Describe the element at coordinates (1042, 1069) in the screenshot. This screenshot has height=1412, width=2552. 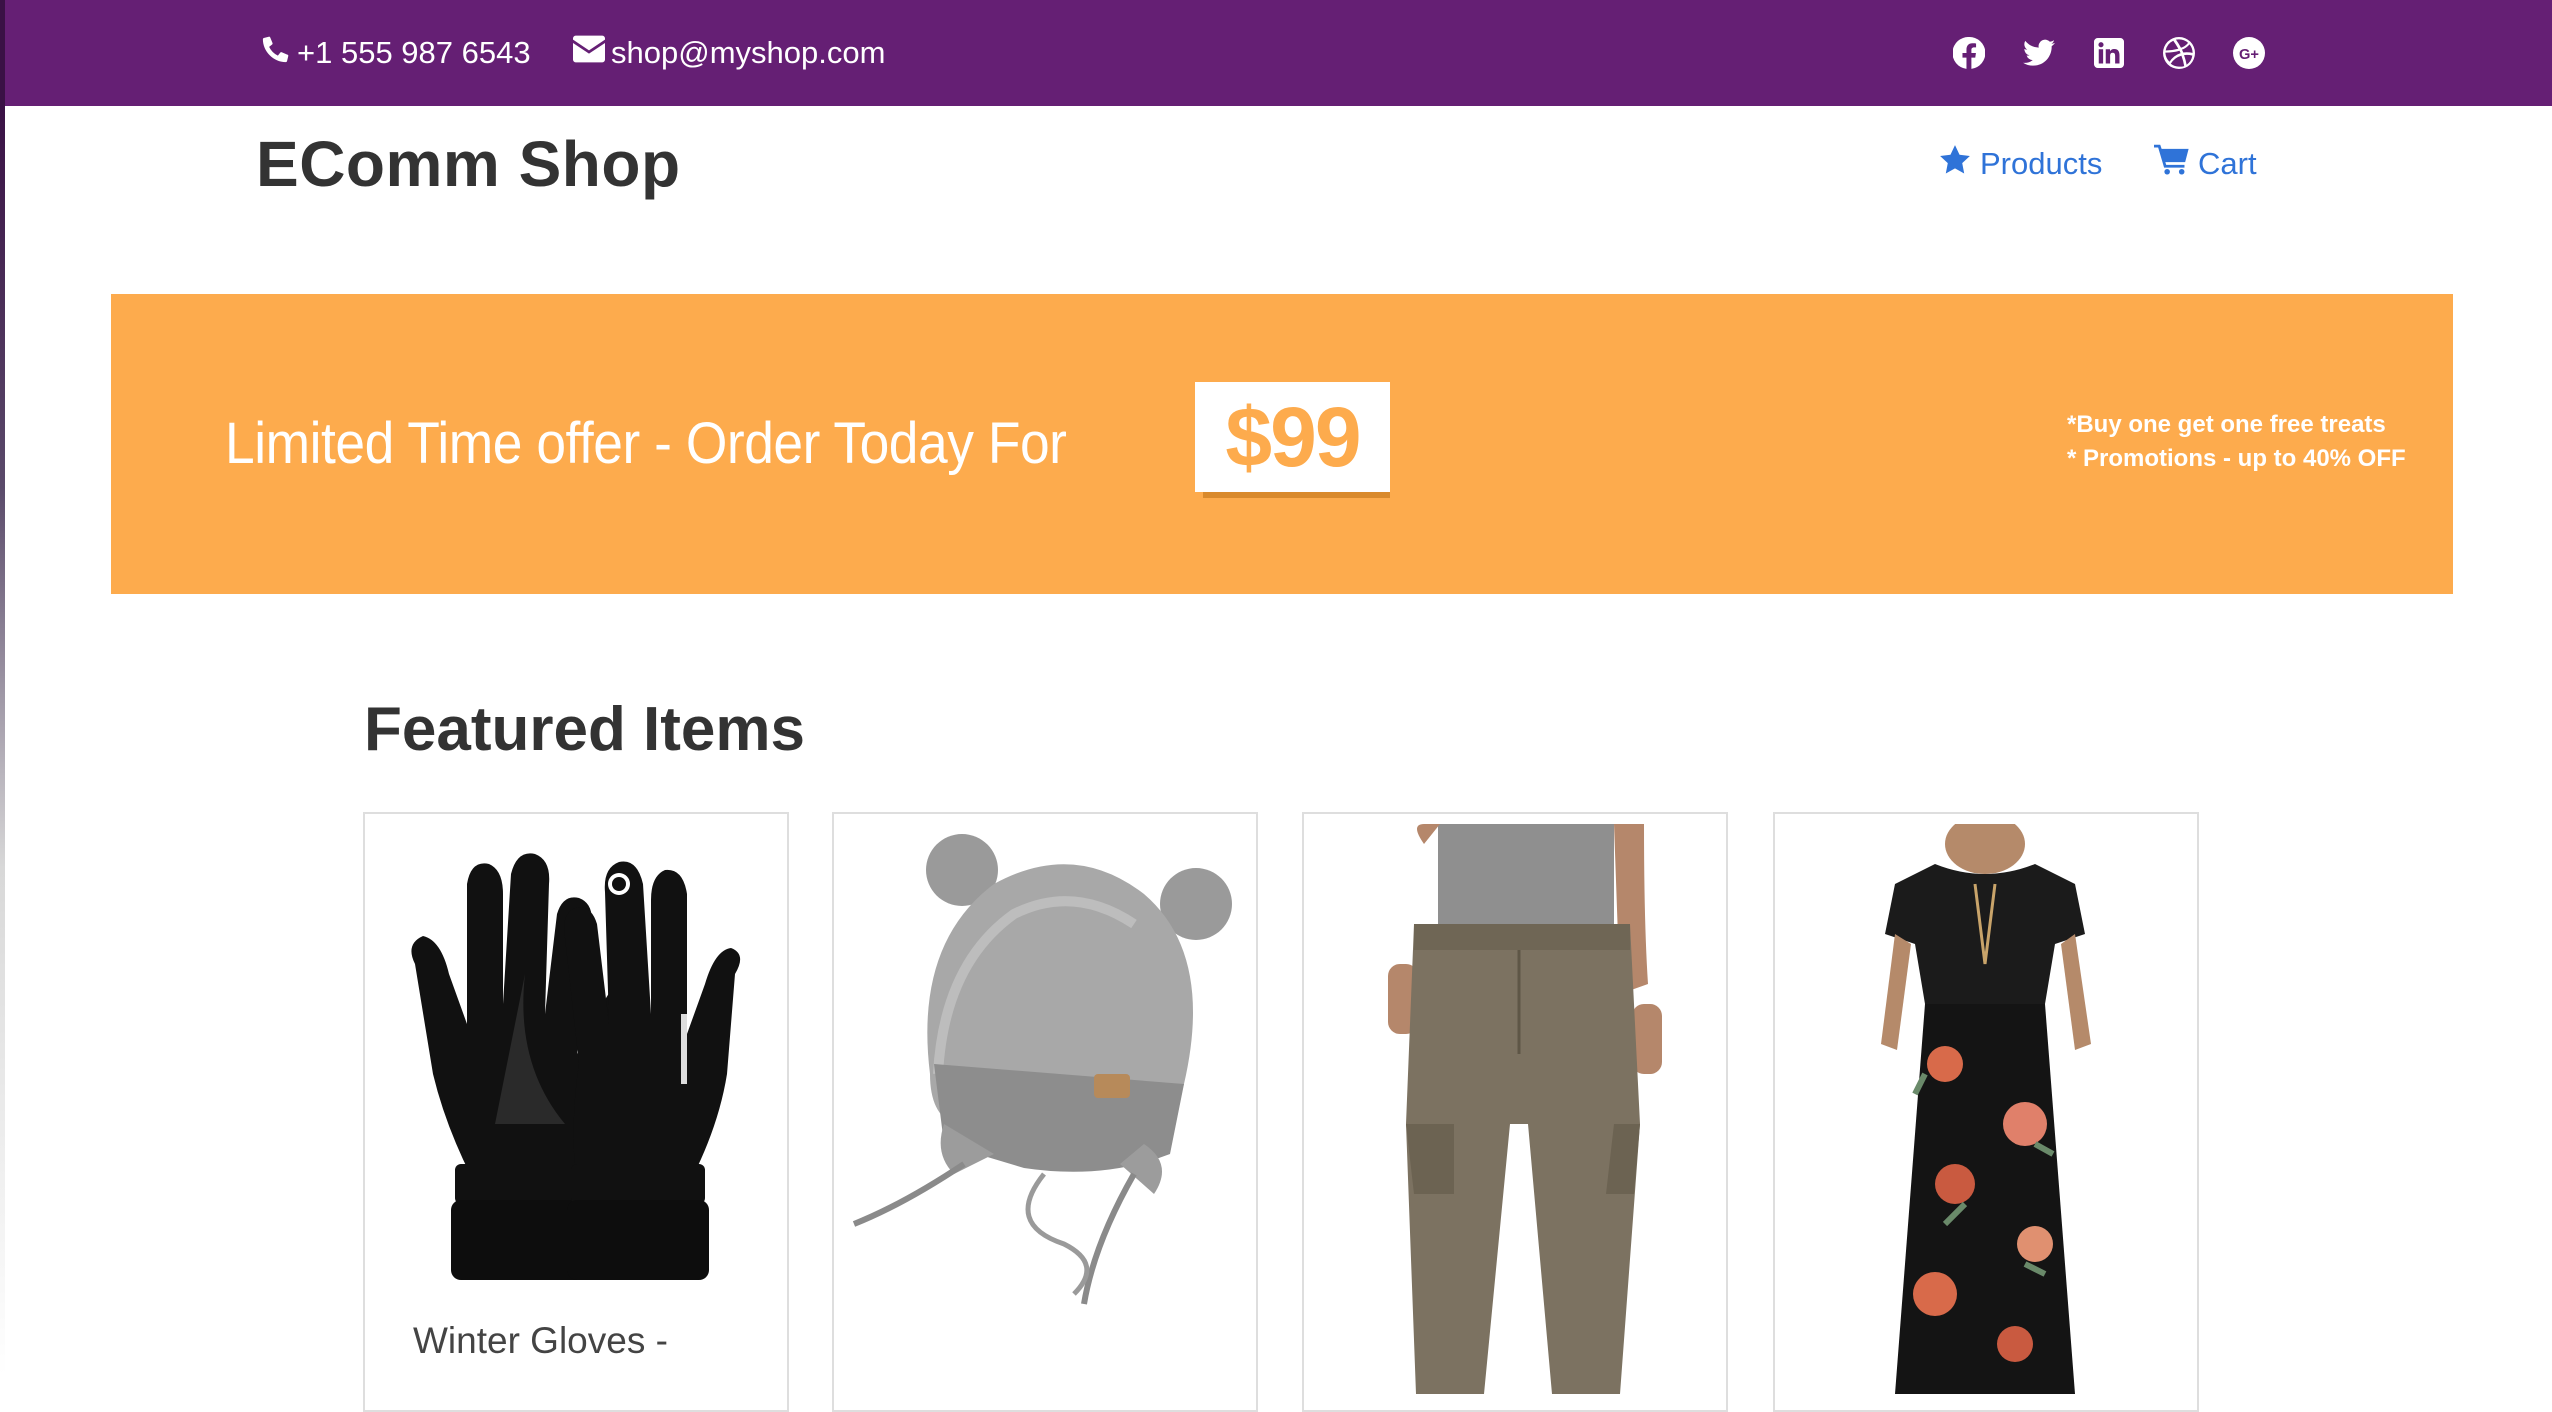
I see `hat-image` at that location.